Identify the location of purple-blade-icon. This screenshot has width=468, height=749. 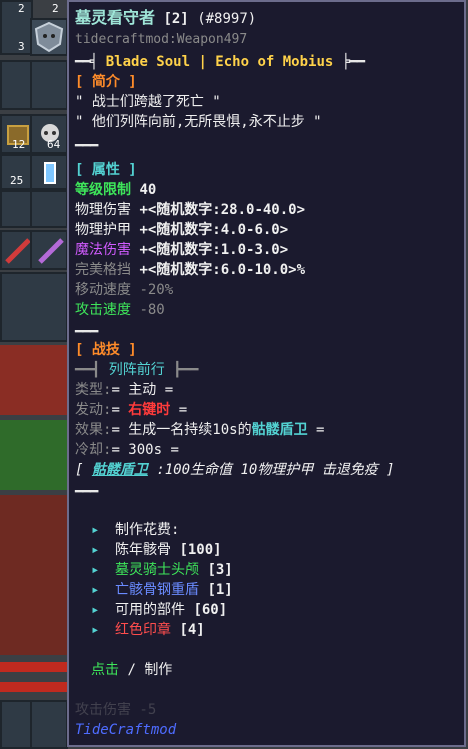
(51, 251).